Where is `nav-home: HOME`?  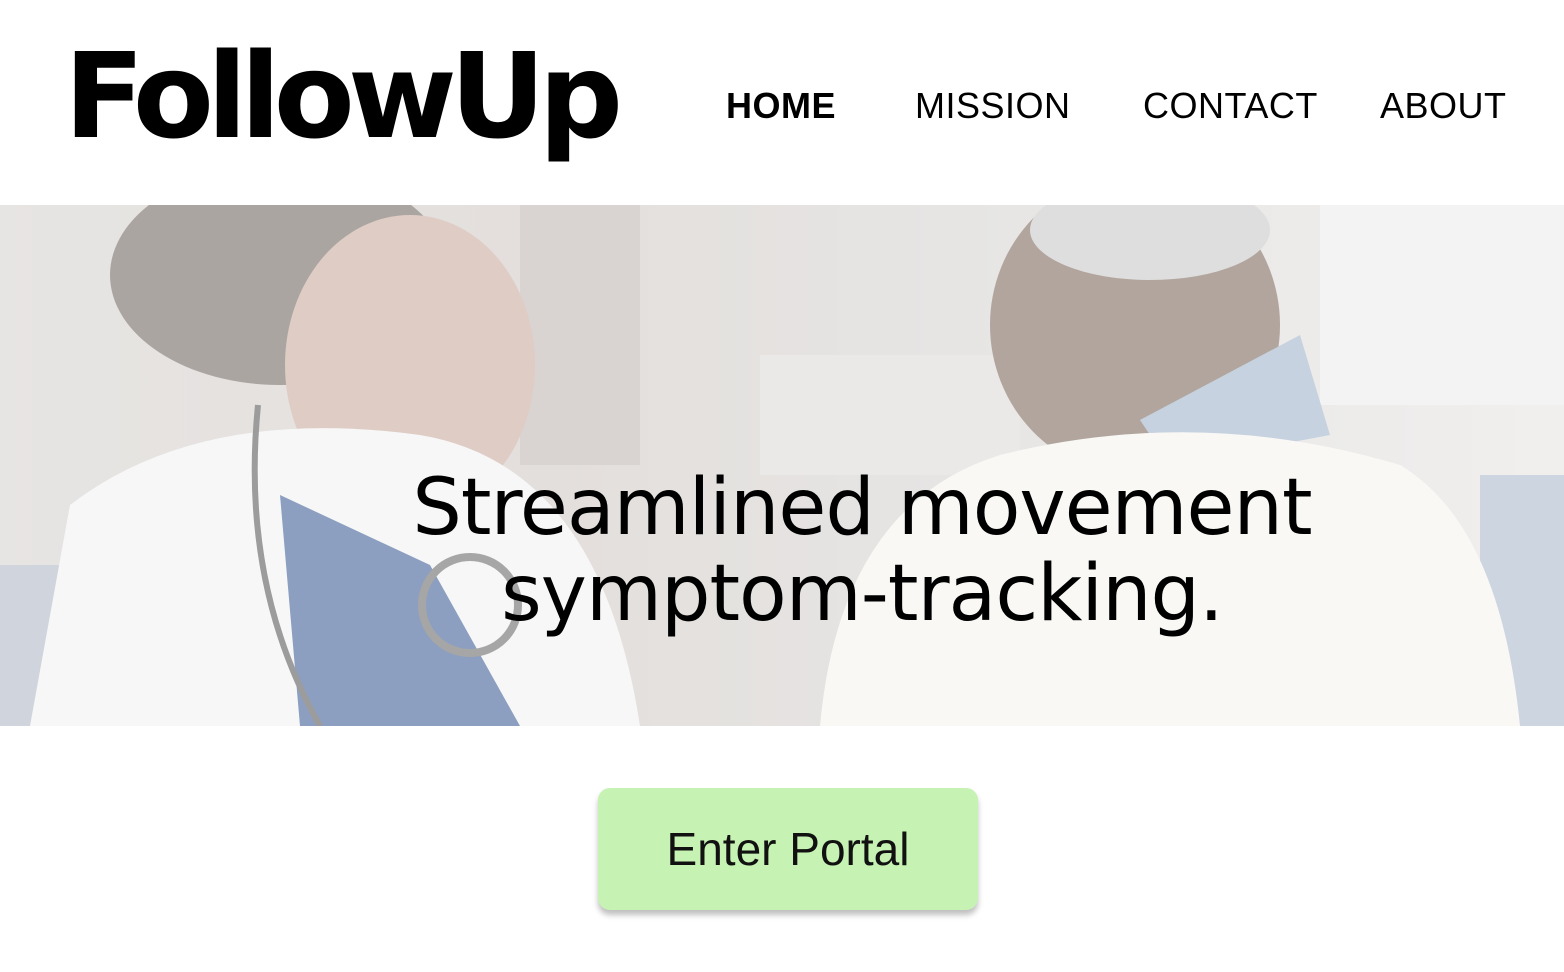 nav-home: HOME is located at coordinates (781, 106).